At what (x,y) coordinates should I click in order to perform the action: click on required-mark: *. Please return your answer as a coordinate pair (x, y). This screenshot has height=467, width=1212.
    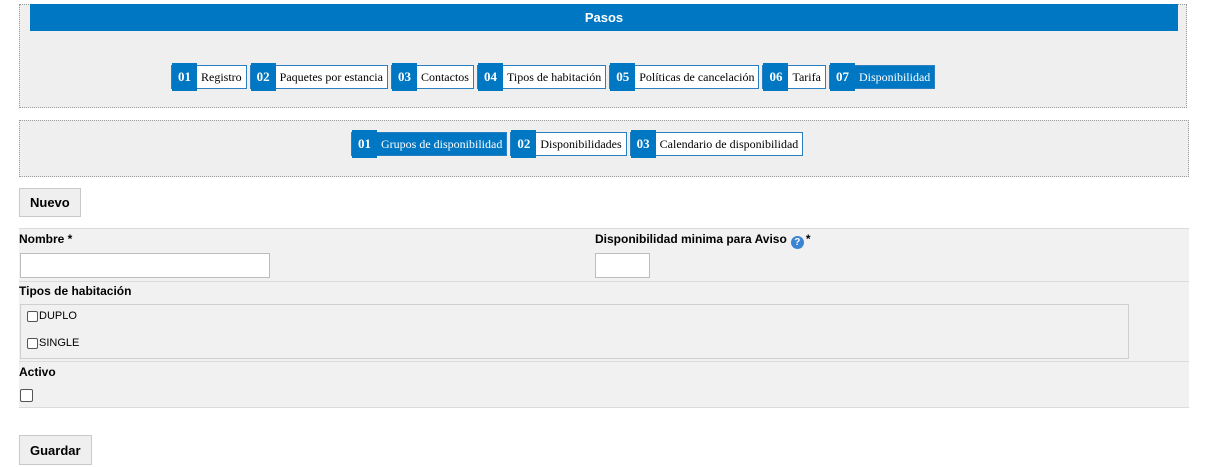
    Looking at the image, I should click on (808, 239).